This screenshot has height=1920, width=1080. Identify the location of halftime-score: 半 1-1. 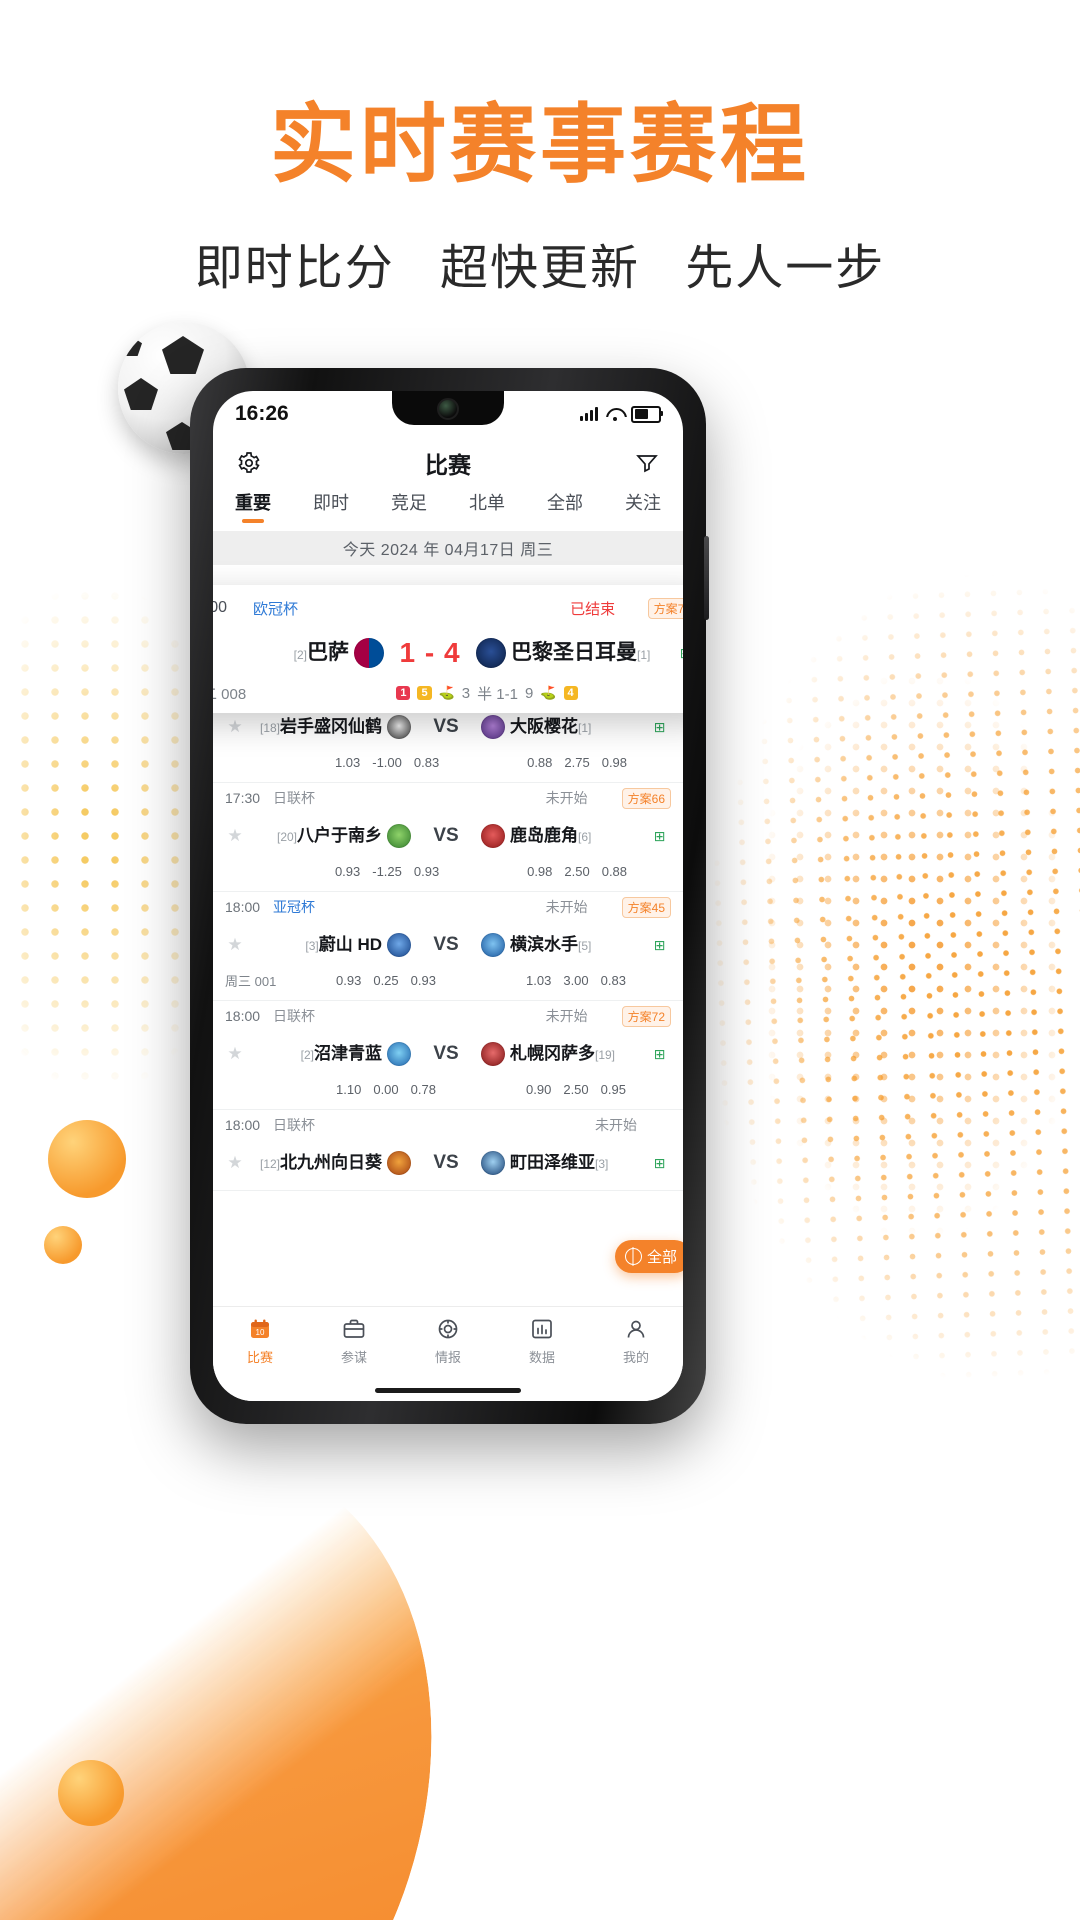
(497, 694).